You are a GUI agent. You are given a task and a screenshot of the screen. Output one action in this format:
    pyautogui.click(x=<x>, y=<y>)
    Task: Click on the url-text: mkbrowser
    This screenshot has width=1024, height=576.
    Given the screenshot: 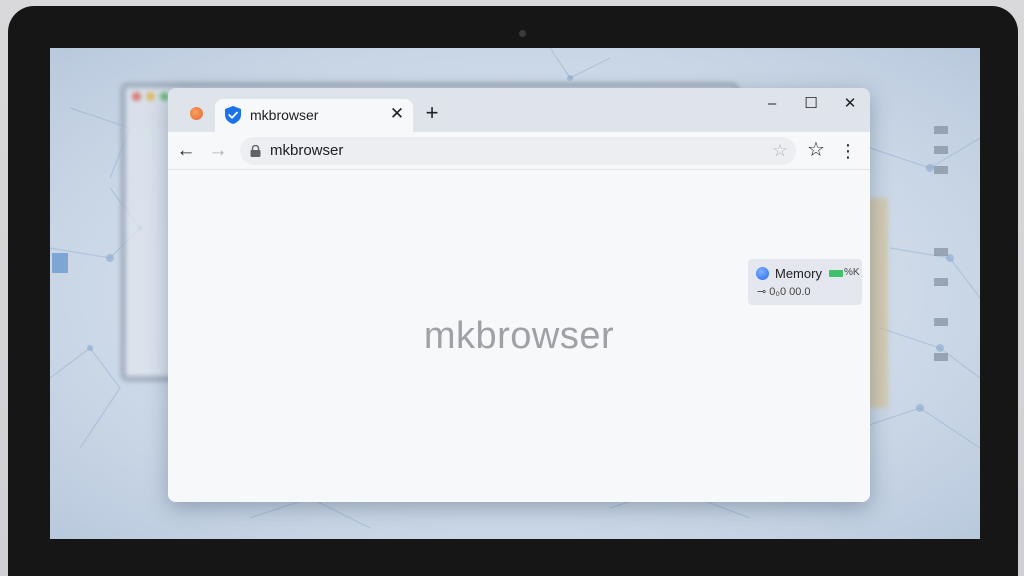 What is the action you would take?
    pyautogui.click(x=307, y=150)
    